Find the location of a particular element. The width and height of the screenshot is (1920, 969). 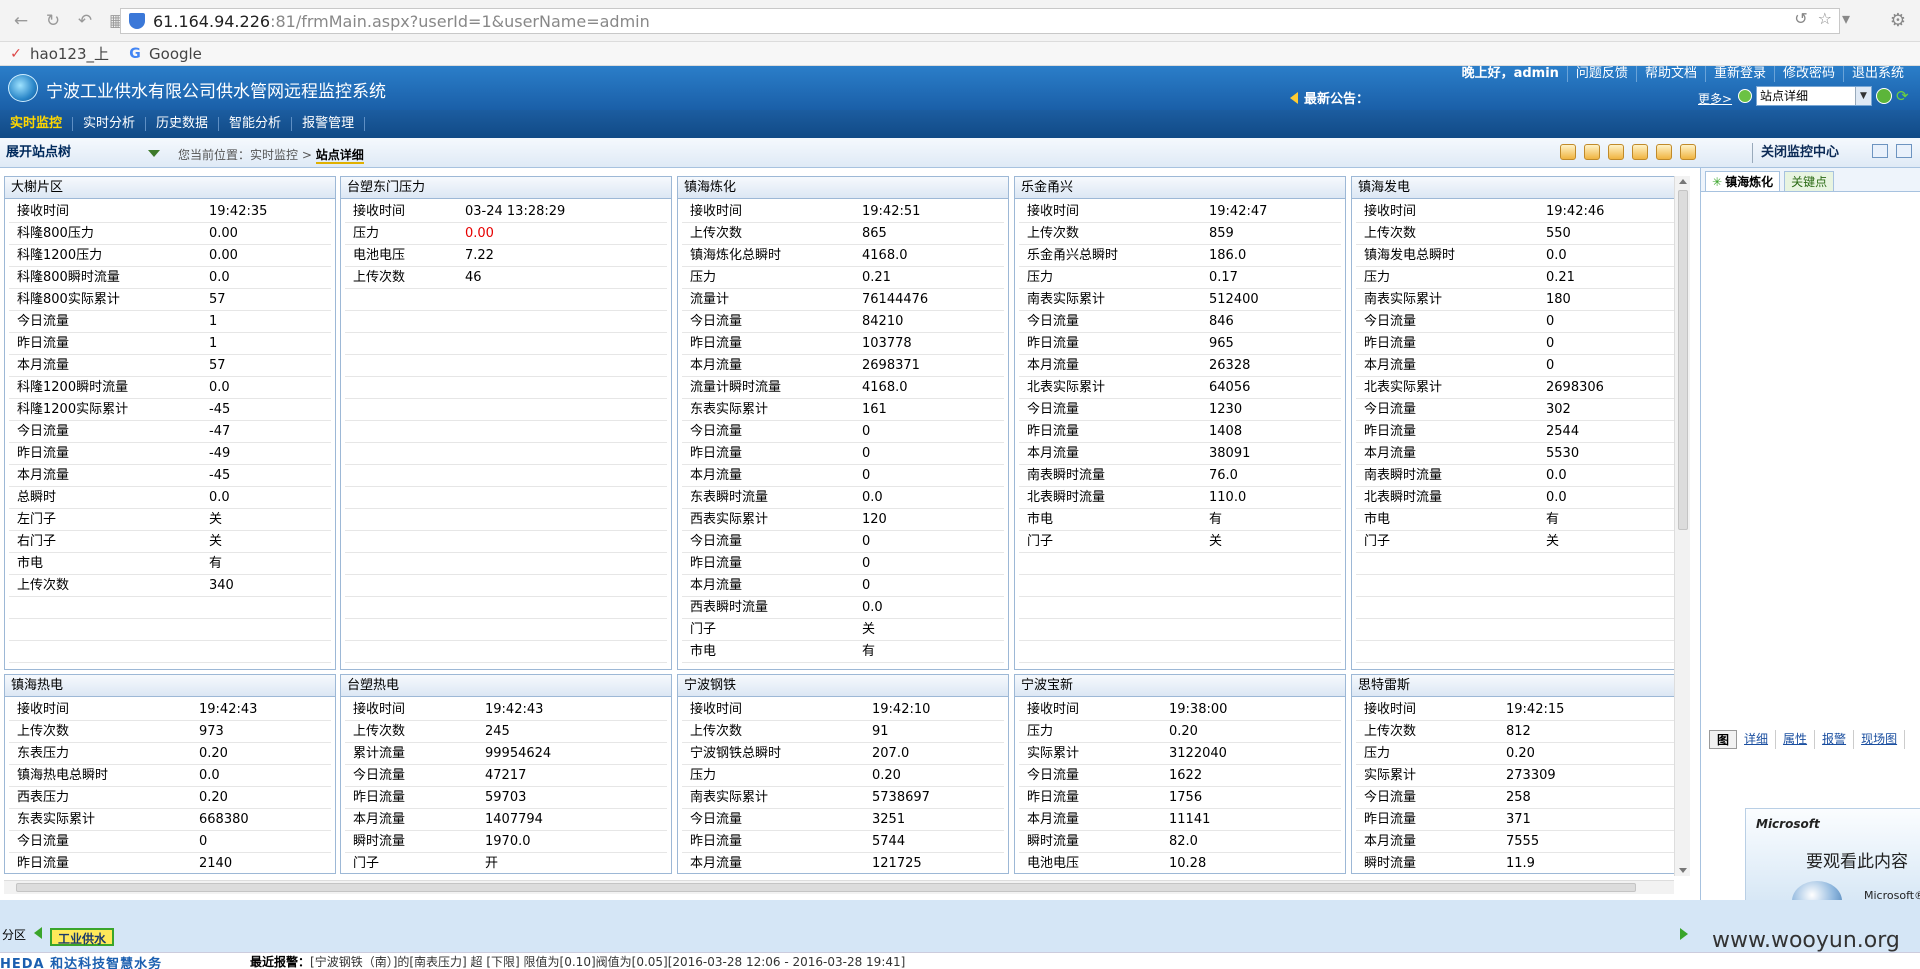

field-value: 2698371 is located at coordinates (891, 365).